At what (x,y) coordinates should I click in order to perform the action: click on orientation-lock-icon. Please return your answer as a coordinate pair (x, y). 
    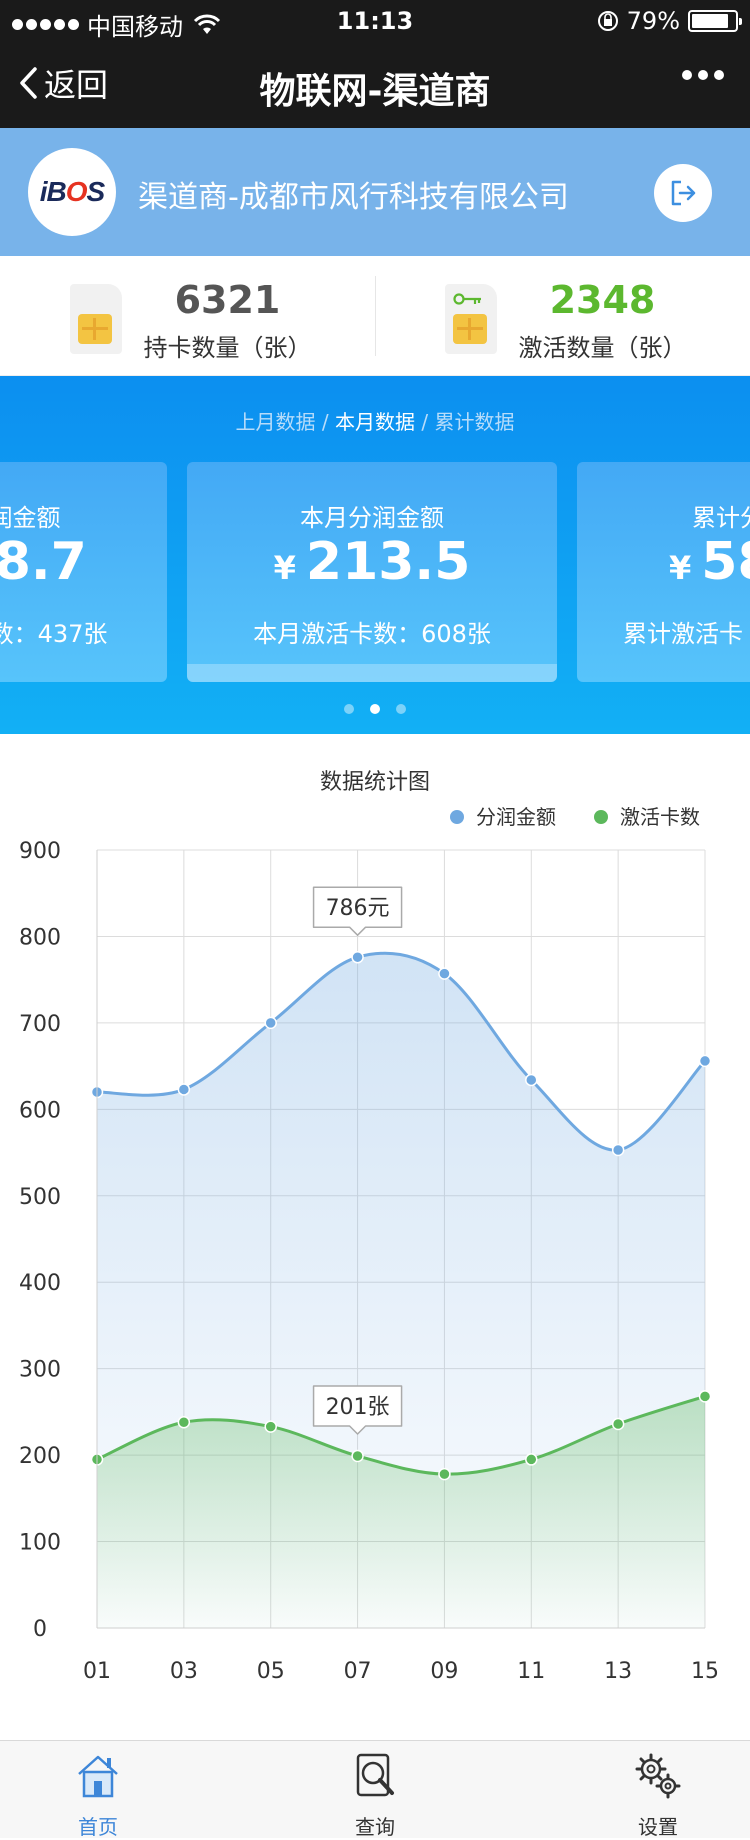
    Looking at the image, I should click on (607, 21).